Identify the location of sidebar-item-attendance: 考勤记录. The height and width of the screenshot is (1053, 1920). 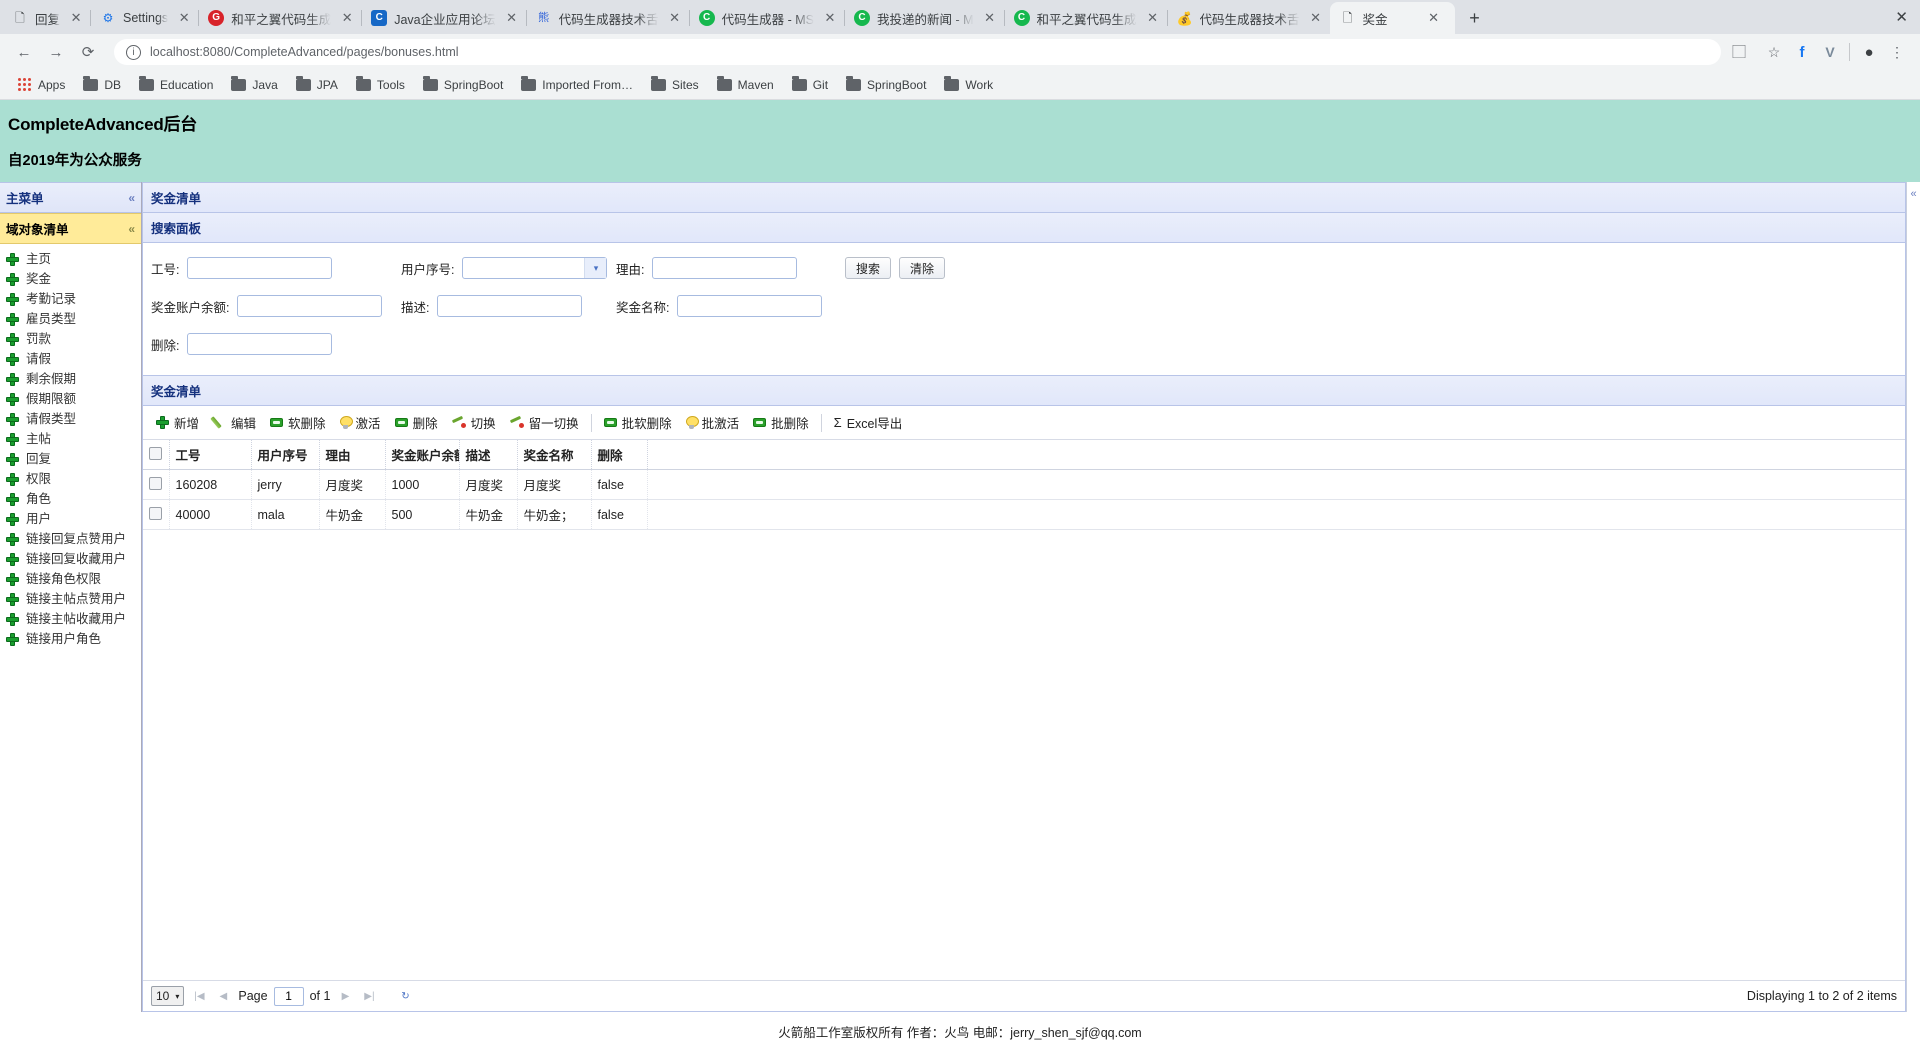
(70, 299).